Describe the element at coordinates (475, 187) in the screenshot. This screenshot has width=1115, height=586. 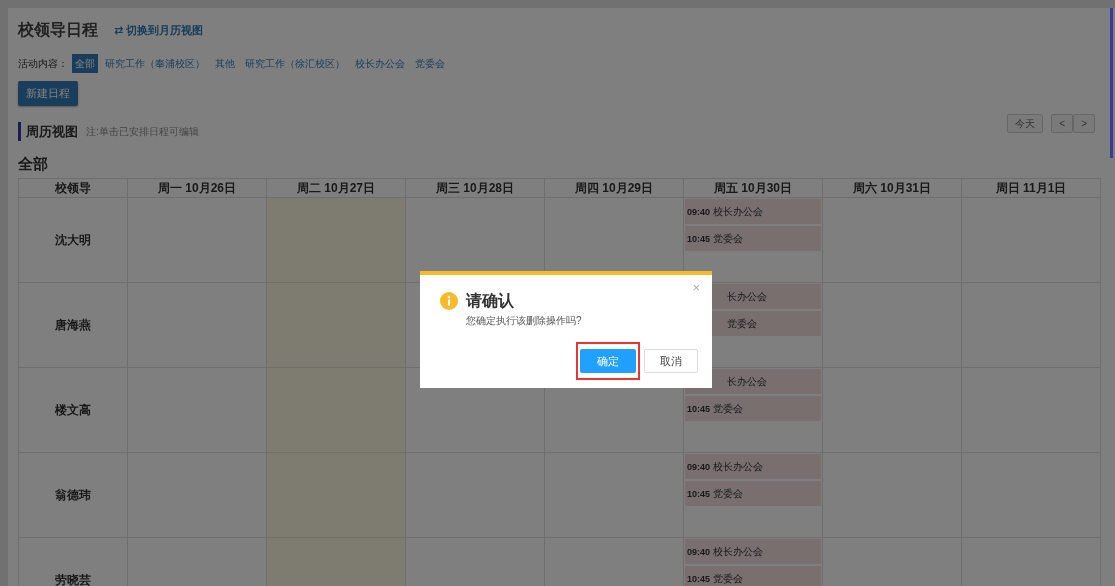
I see `column-header: 周三 10月28日` at that location.